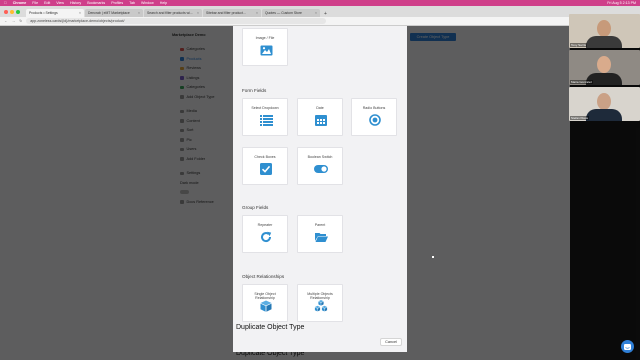  What do you see at coordinates (321, 237) in the screenshot?
I see `folder-icon` at bounding box center [321, 237].